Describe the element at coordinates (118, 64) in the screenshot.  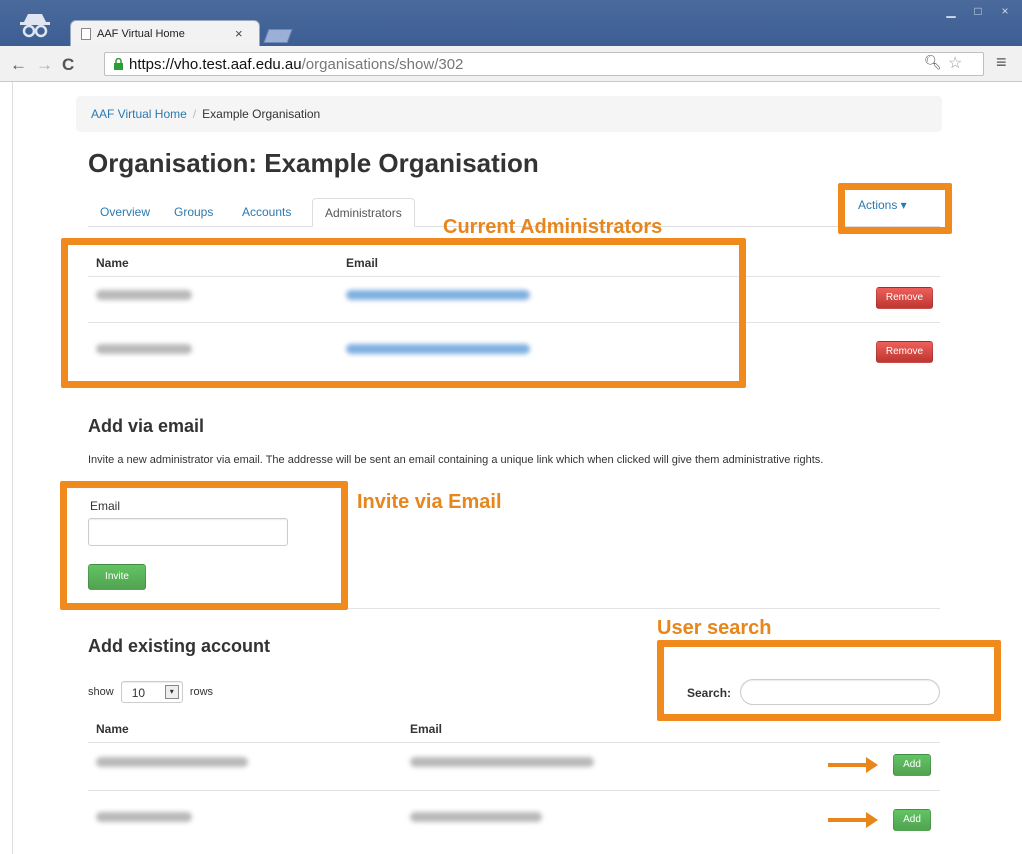
I see `lock-icon` at that location.